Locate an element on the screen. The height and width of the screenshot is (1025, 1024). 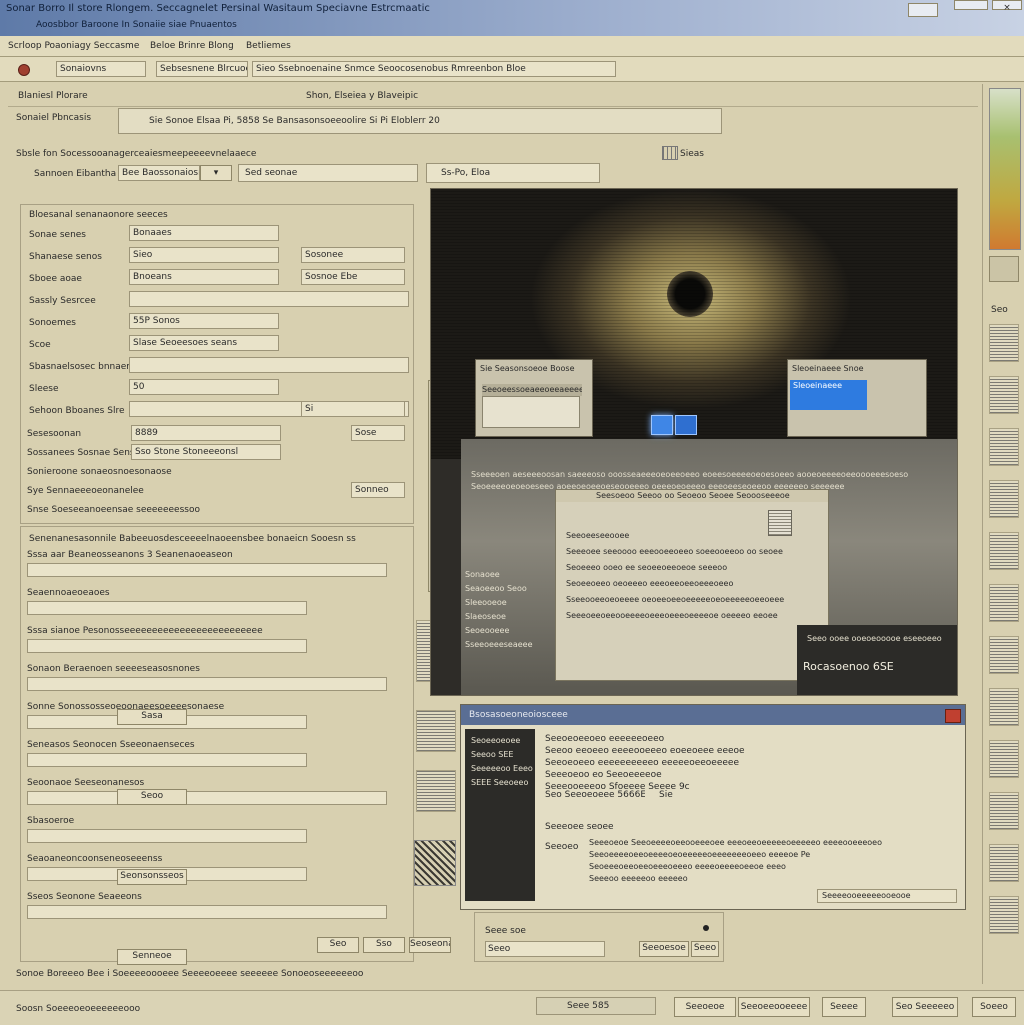
form-row-field: Sieo is located at coordinates (204, 255).